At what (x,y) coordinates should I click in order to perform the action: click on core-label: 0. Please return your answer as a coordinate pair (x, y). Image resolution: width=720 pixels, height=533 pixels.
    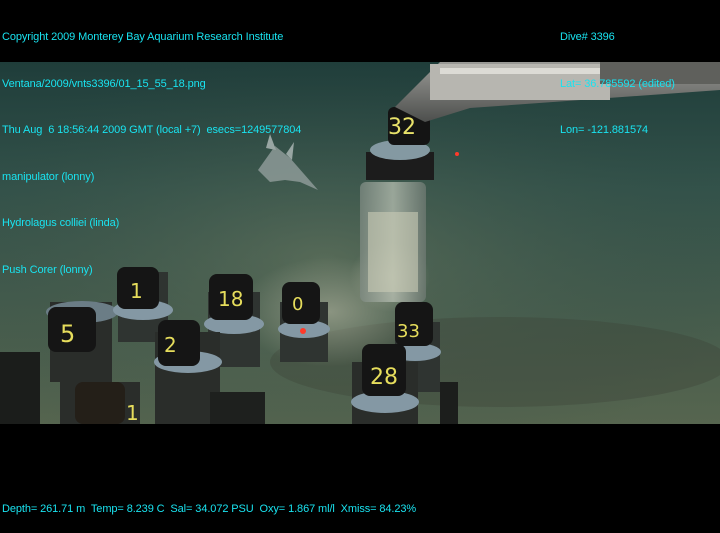
    Looking at the image, I should click on (297, 304).